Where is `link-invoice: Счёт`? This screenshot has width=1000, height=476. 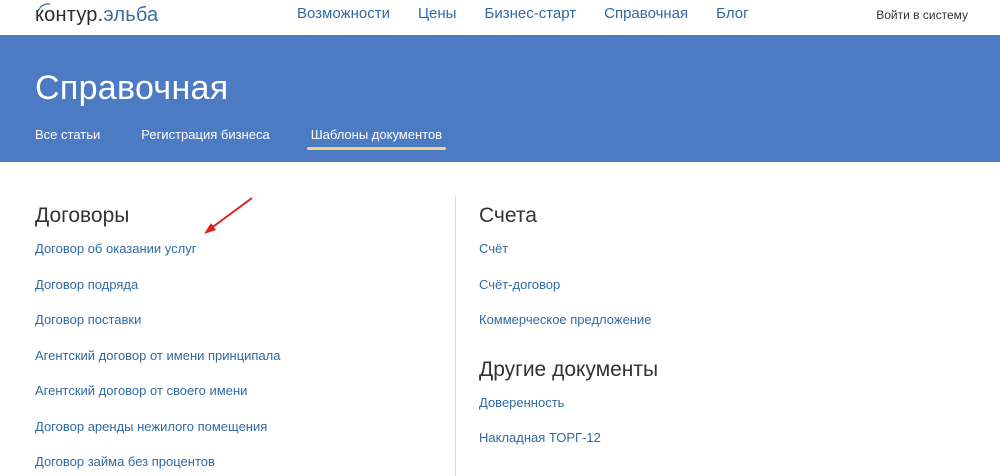
link-invoice: Счёт is located at coordinates (719, 259).